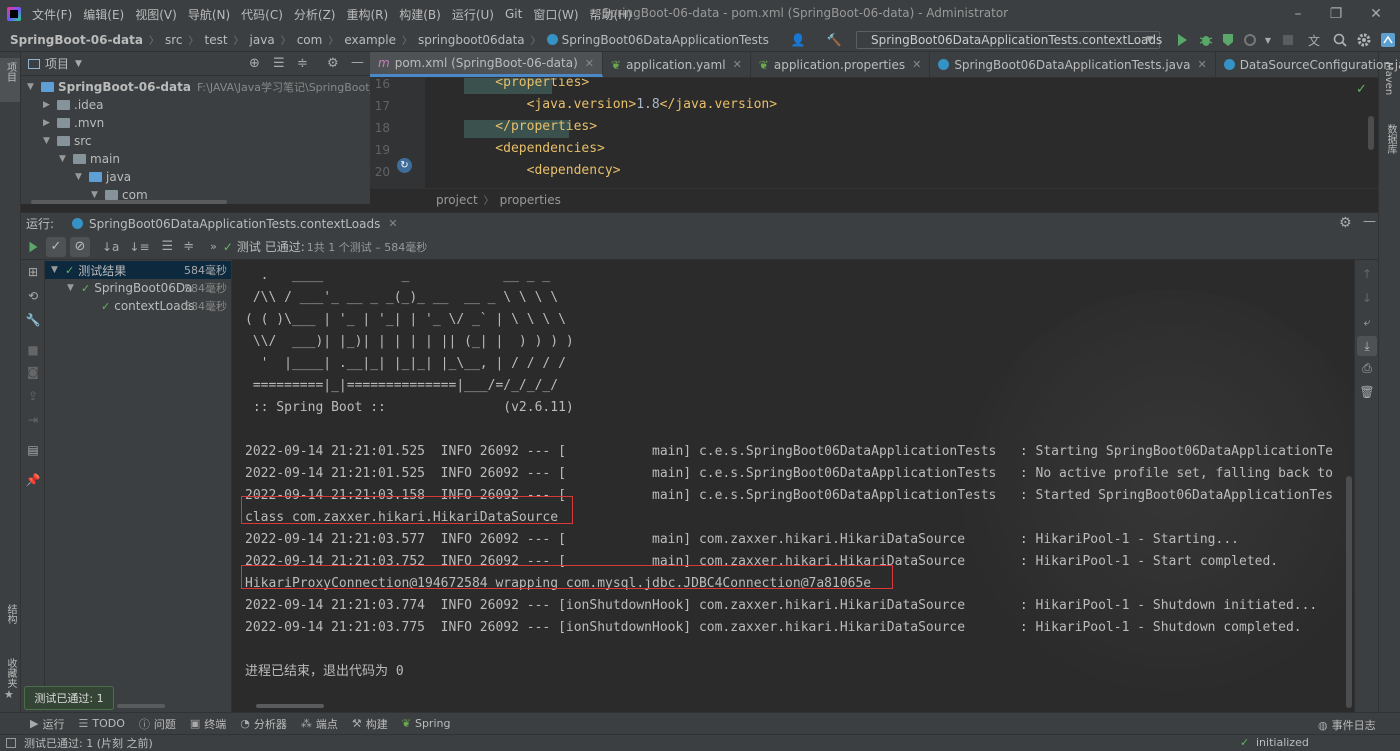  What do you see at coordinates (457, 200) in the screenshot?
I see `editor-breadcrumb-project: project` at bounding box center [457, 200].